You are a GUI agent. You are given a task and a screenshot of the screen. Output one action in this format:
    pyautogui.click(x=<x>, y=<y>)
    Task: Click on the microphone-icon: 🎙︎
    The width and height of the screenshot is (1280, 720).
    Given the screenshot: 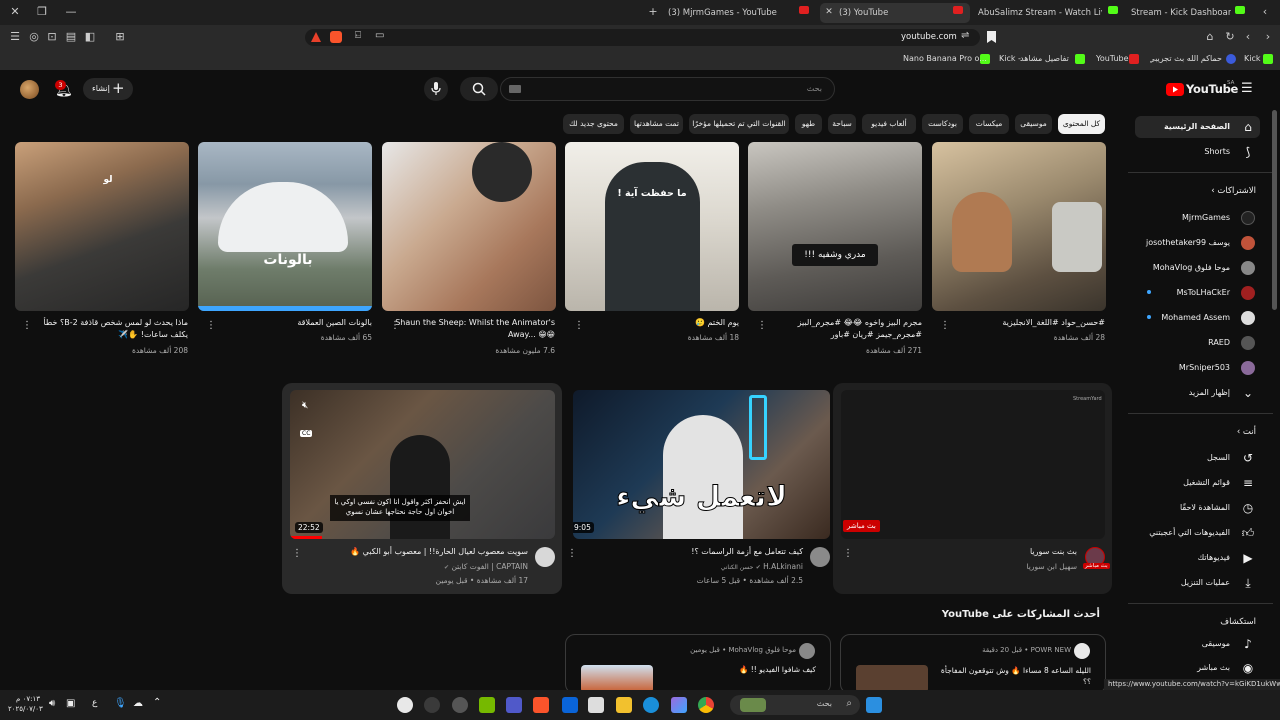 What is the action you would take?
    pyautogui.click(x=120, y=703)
    